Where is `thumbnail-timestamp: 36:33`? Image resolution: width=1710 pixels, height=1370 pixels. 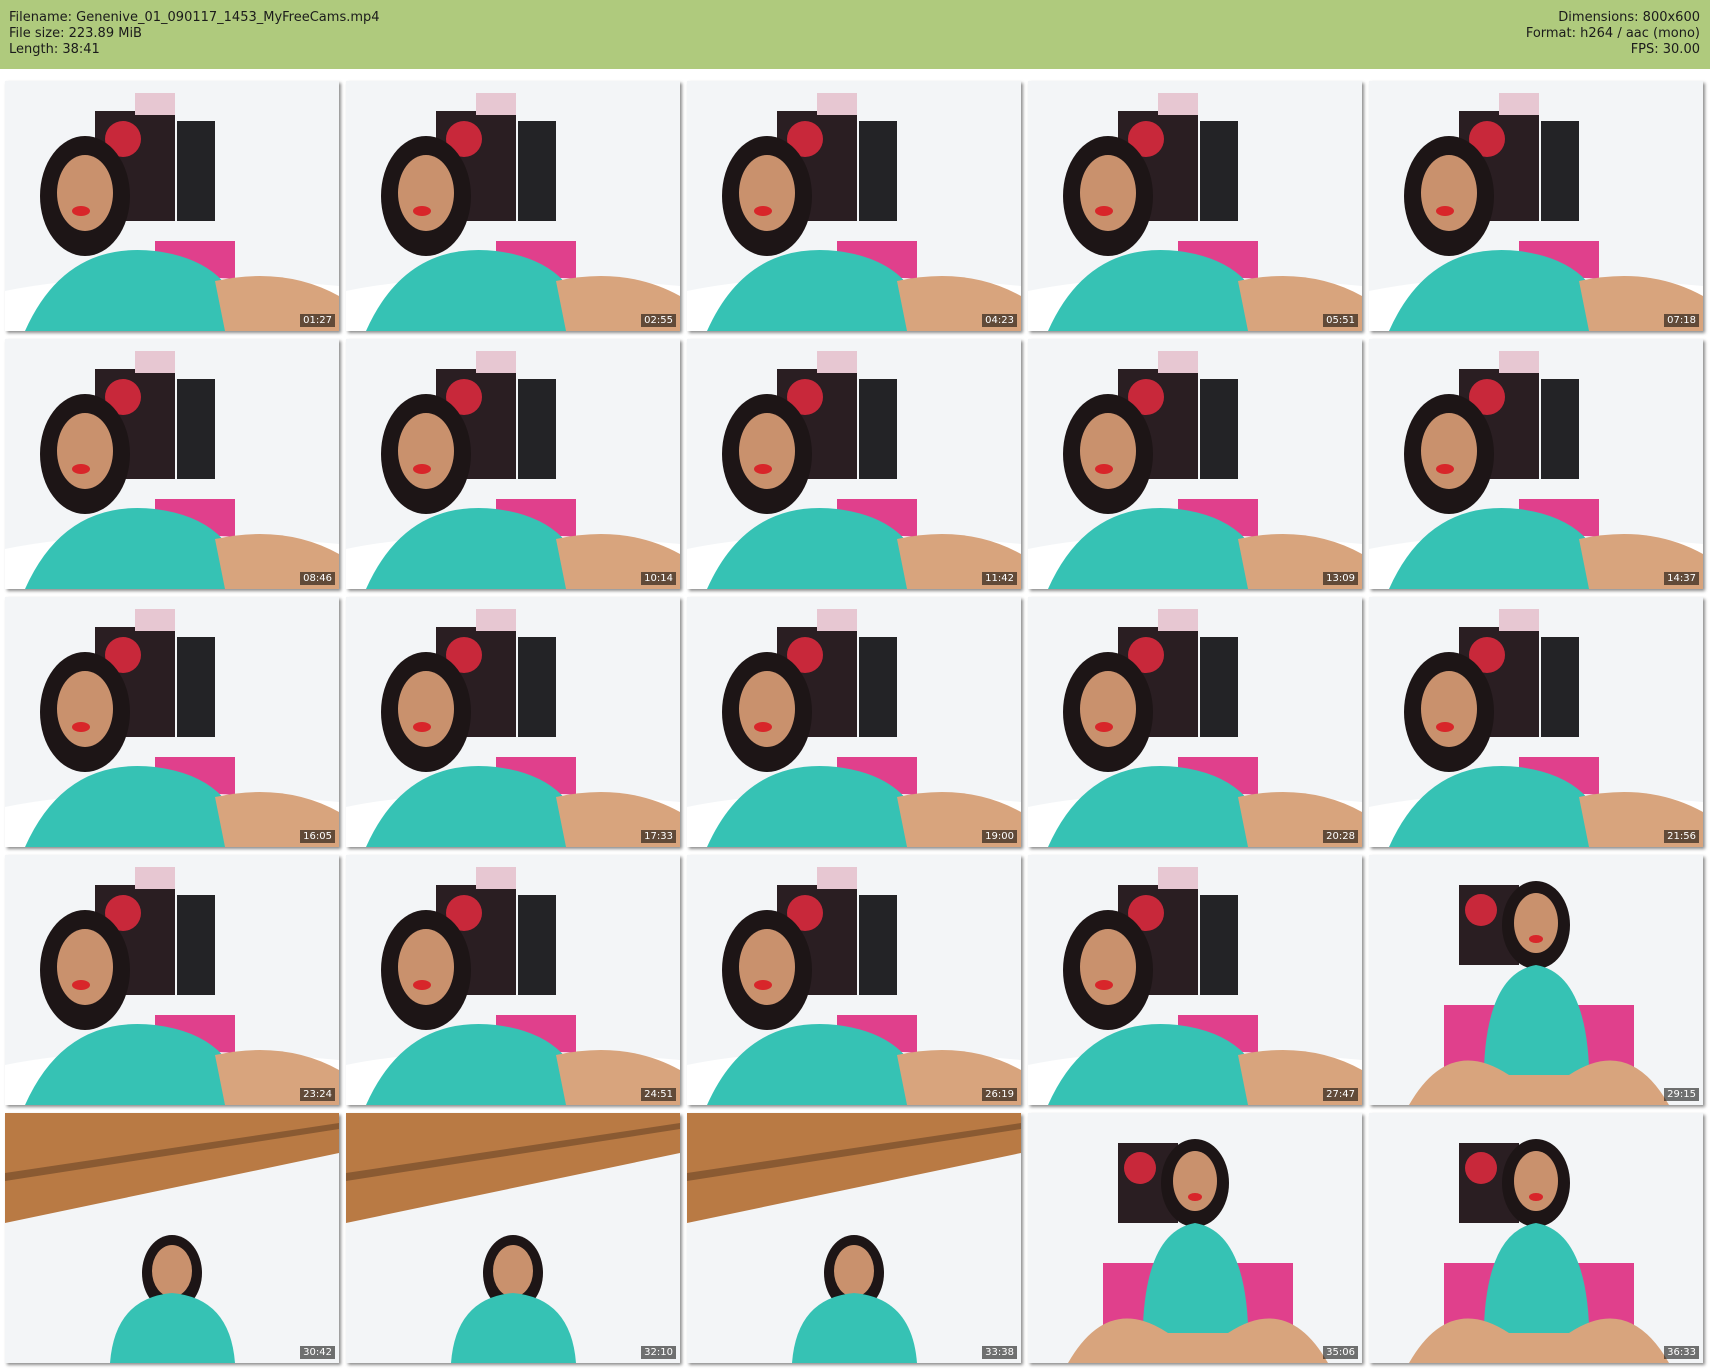
thumbnail-timestamp: 36:33 is located at coordinates (1681, 1352).